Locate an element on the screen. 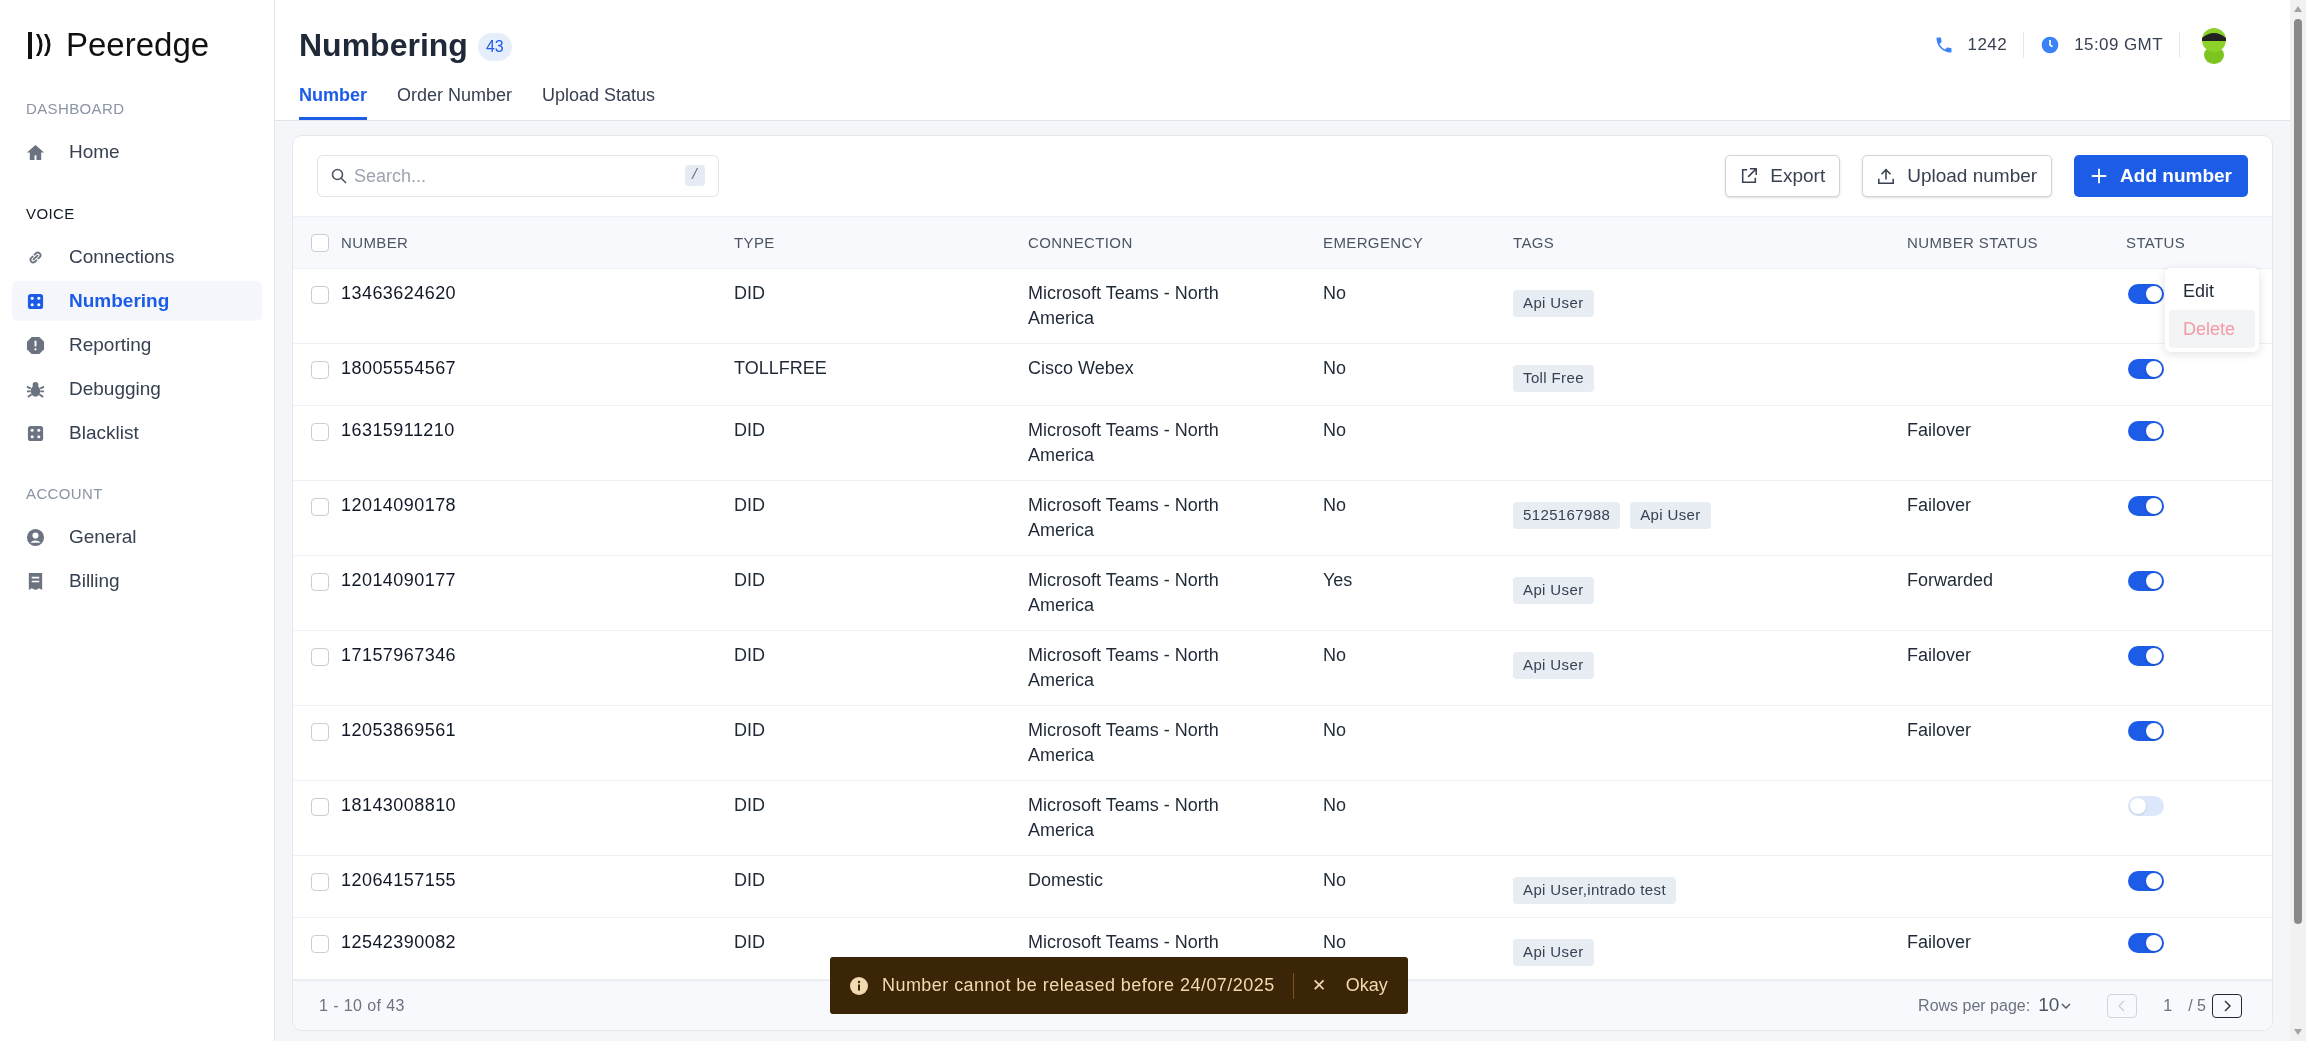  page-title: Numbering is located at coordinates (383, 45).